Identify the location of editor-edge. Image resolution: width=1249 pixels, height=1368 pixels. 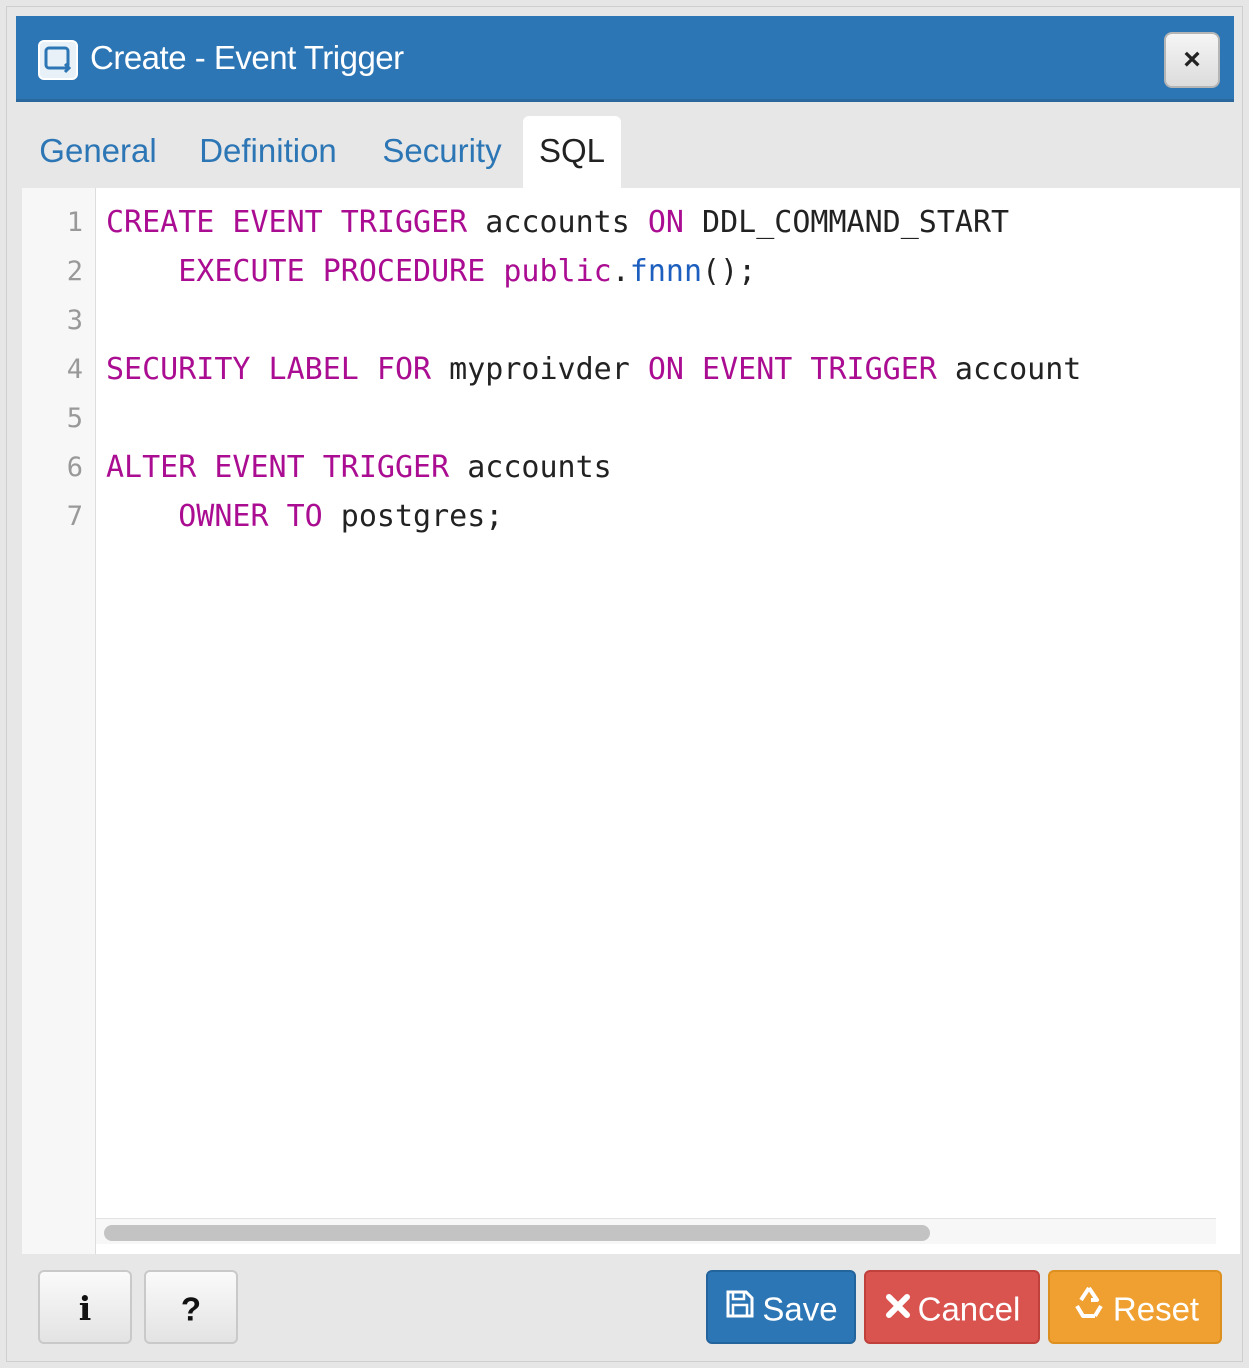
(1228, 703).